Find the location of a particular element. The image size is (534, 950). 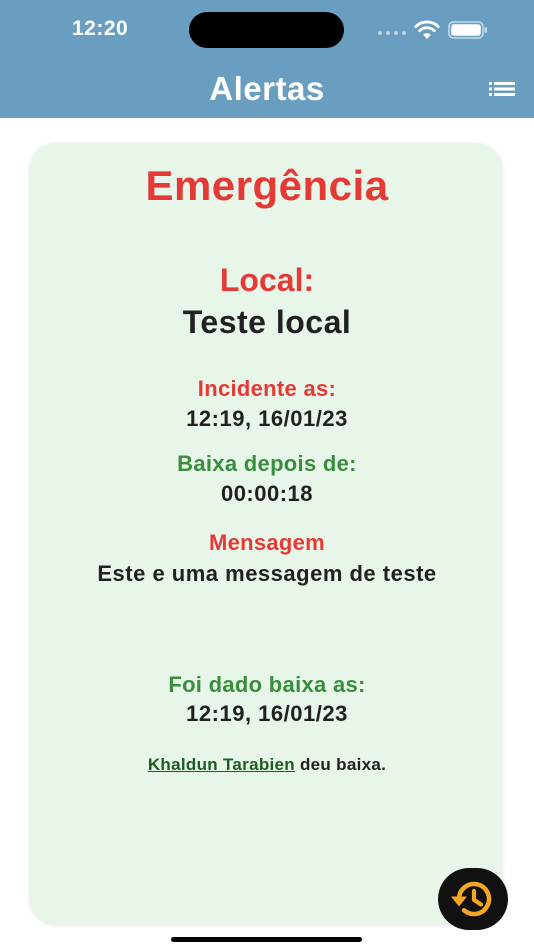

resolved-time-label: Foi dado baixa as: is located at coordinates (267, 684).